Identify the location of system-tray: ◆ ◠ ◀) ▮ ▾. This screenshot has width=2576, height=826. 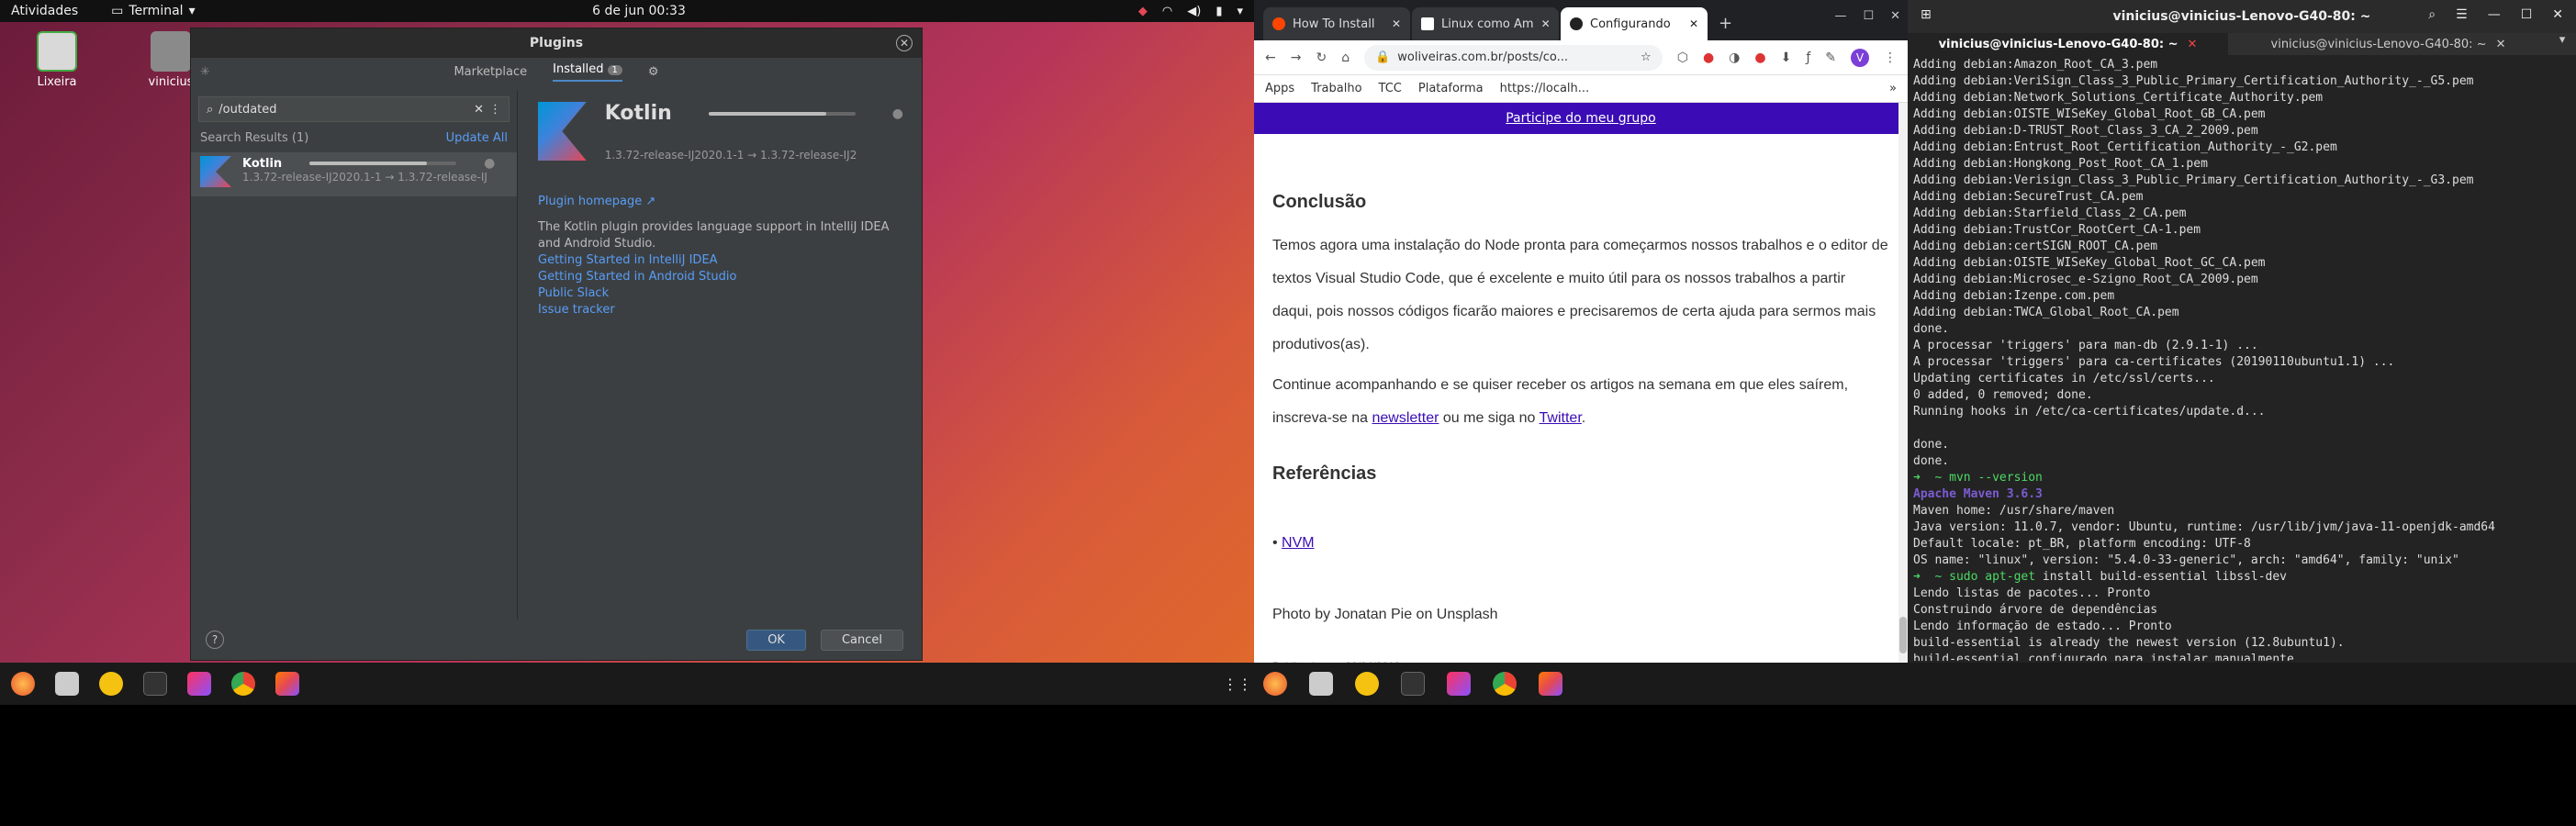
(1190, 11).